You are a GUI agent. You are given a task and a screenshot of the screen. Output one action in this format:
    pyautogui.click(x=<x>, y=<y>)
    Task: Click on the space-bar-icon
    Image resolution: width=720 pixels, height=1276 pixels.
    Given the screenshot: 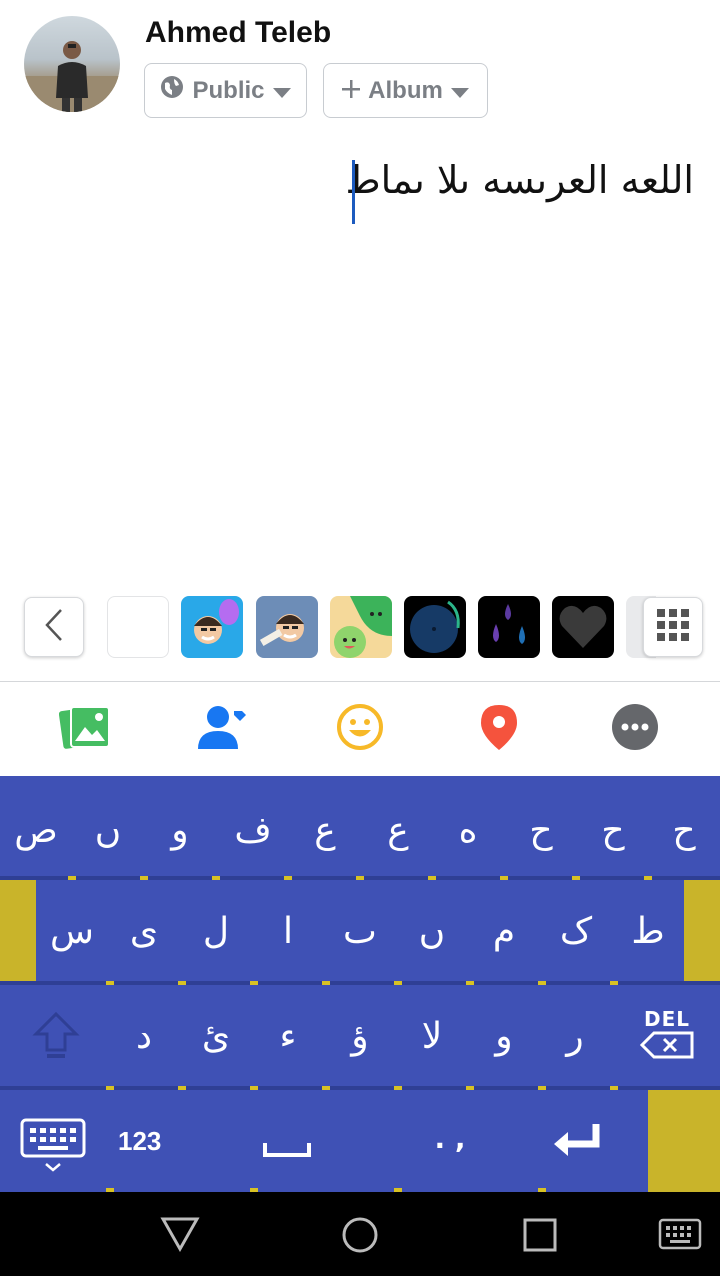 What is the action you would take?
    pyautogui.click(x=287, y=1153)
    